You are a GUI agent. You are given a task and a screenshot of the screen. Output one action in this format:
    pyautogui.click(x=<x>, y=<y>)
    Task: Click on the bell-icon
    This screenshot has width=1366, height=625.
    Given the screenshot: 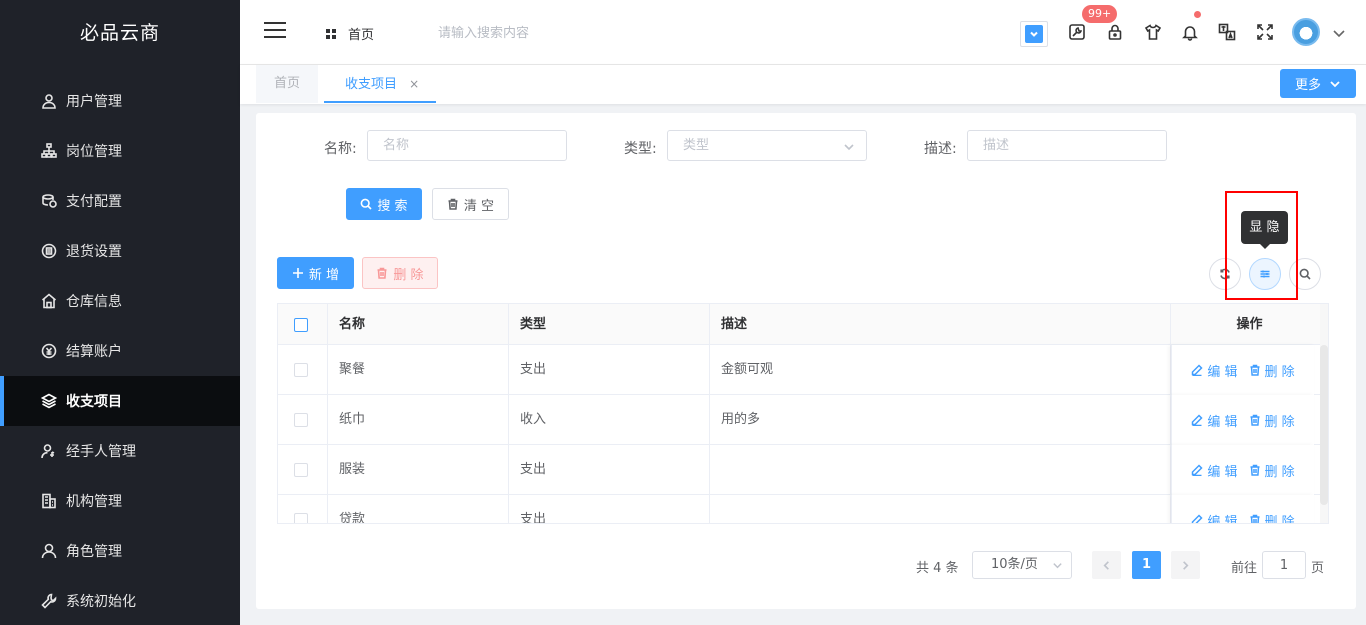 What is the action you would take?
    pyautogui.click(x=1190, y=32)
    